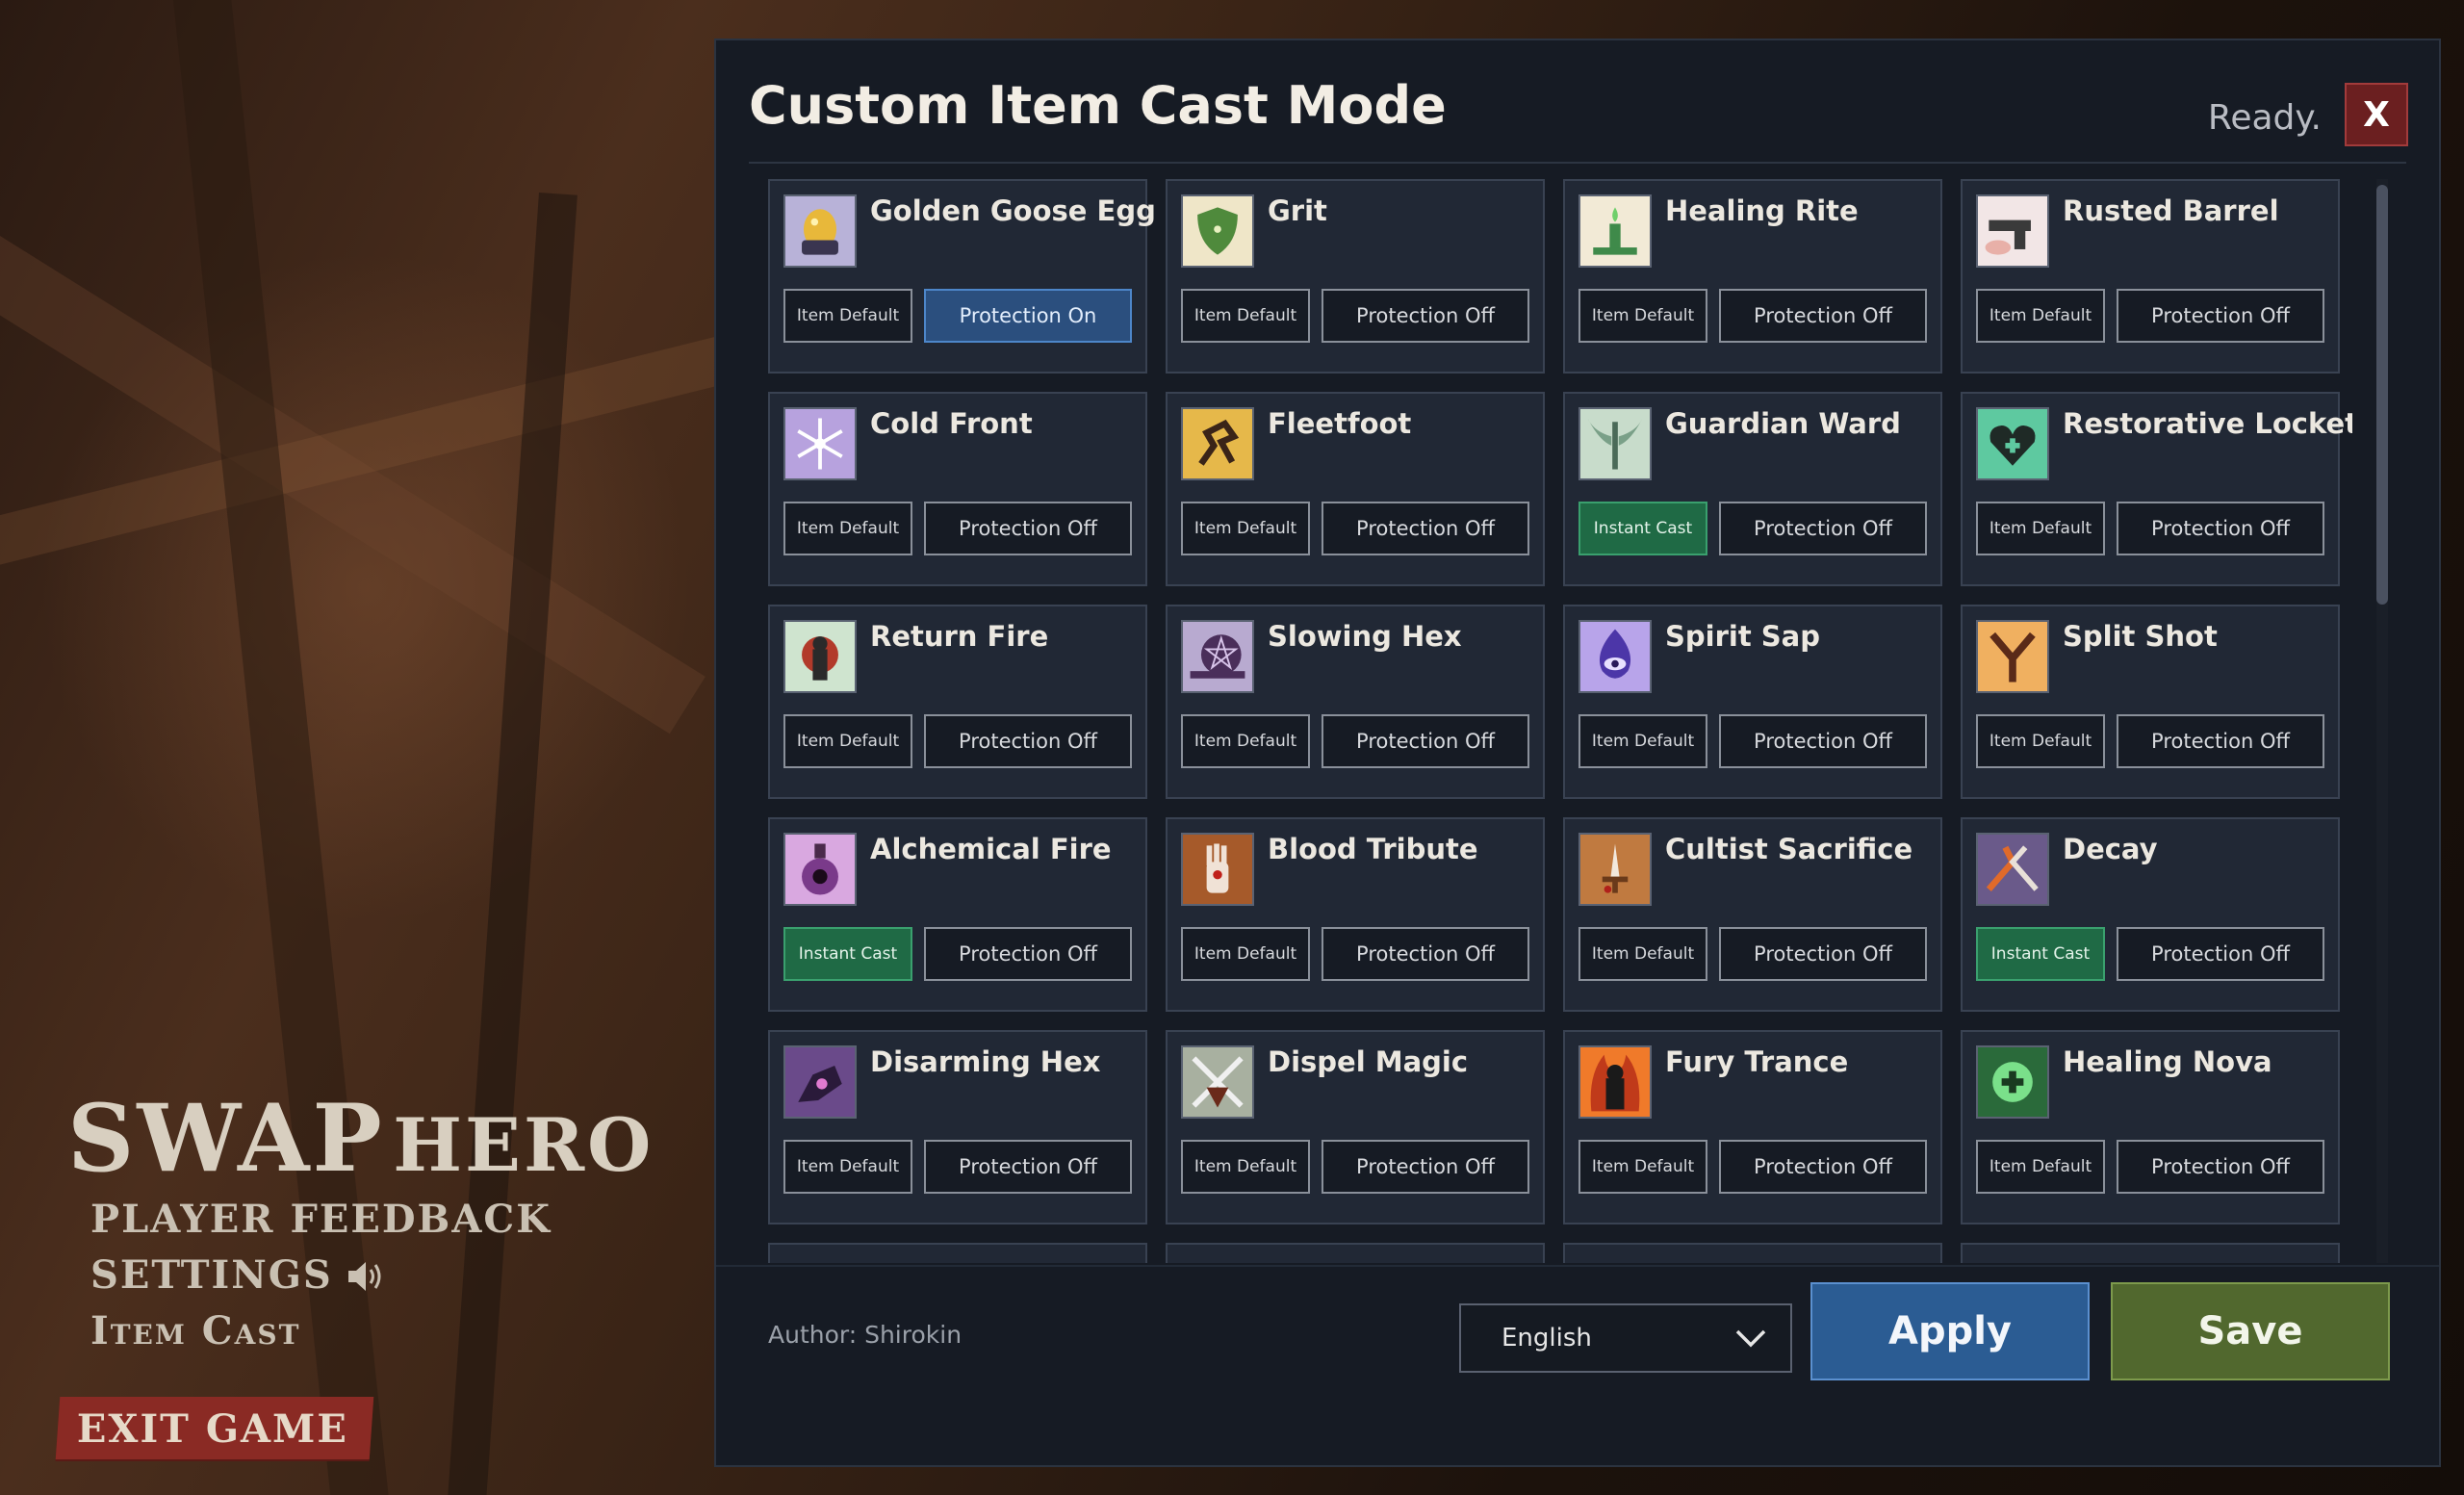 The height and width of the screenshot is (1495, 2464). What do you see at coordinates (2012, 1082) in the screenshot?
I see `nova-burst-icon` at bounding box center [2012, 1082].